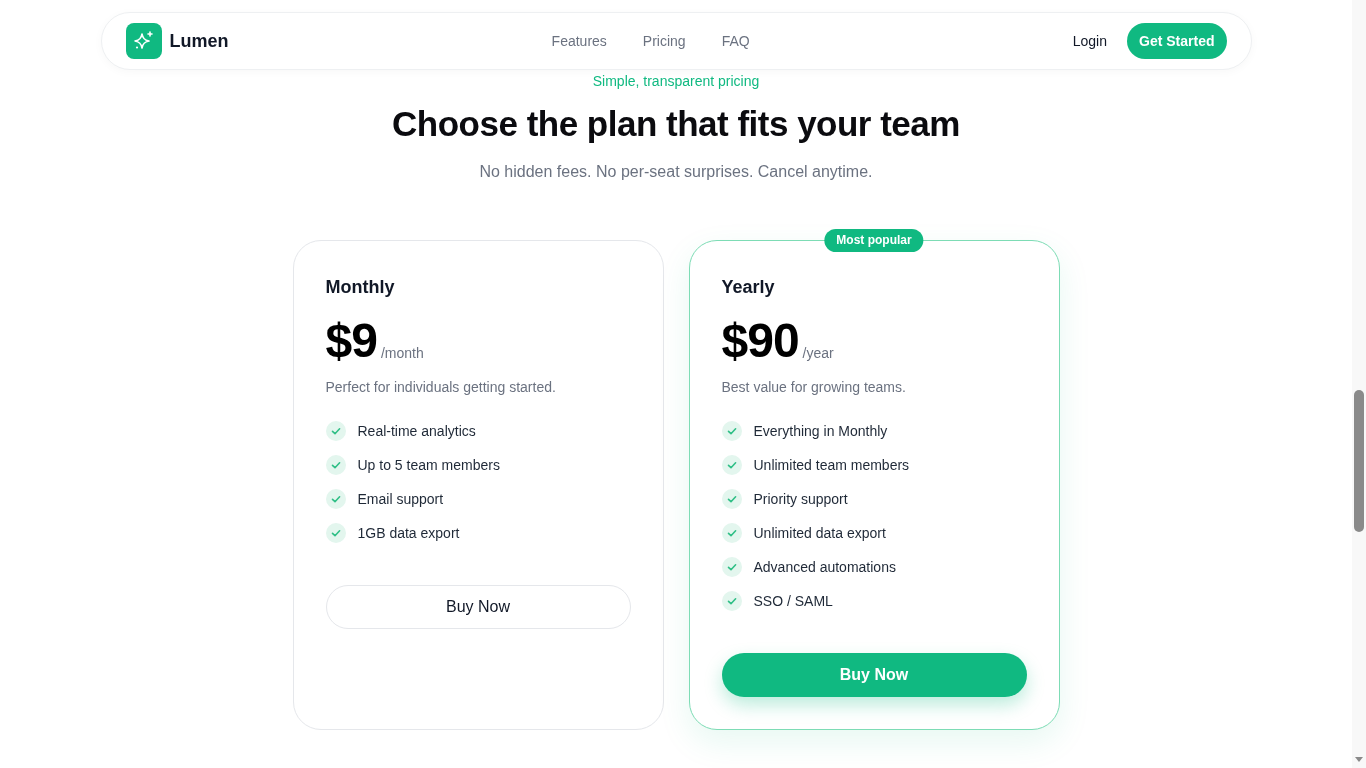 The image size is (1366, 768). I want to click on plan-price: $9, so click(351, 341).